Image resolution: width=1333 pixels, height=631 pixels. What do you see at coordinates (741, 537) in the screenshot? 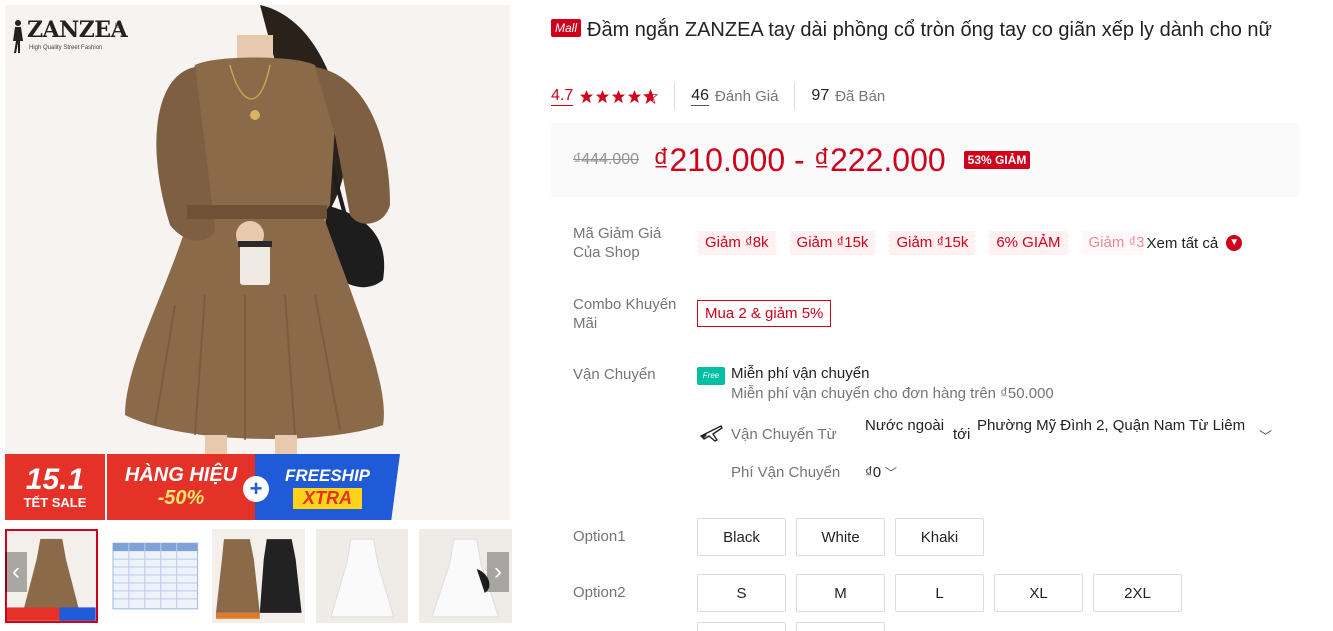
I see `option-button: Black` at bounding box center [741, 537].